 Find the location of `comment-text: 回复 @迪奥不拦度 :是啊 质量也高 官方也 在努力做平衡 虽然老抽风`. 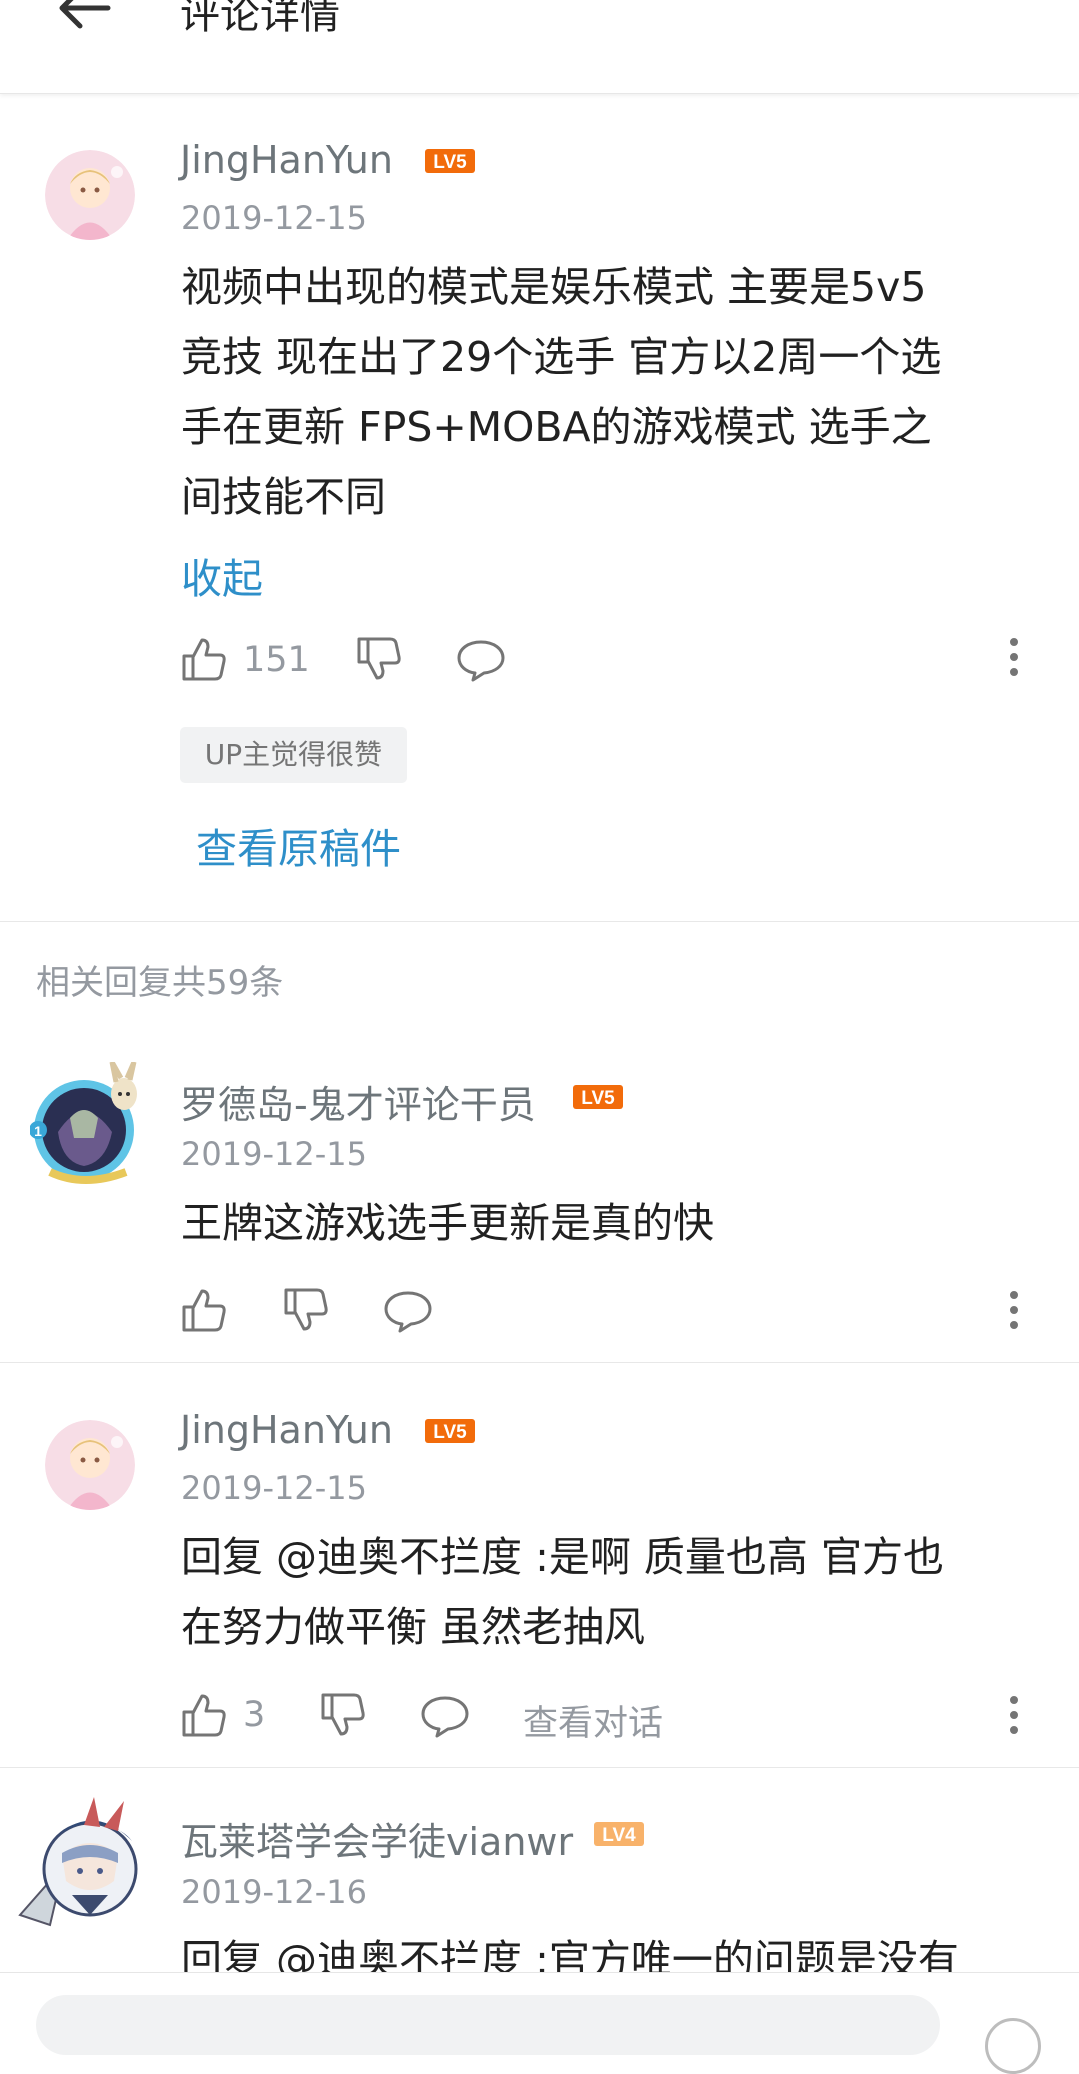

comment-text: 回复 @迪奥不拦度 :是啊 质量也高 官方也 在努力做平衡 虽然老抽风 is located at coordinates (611, 1592).